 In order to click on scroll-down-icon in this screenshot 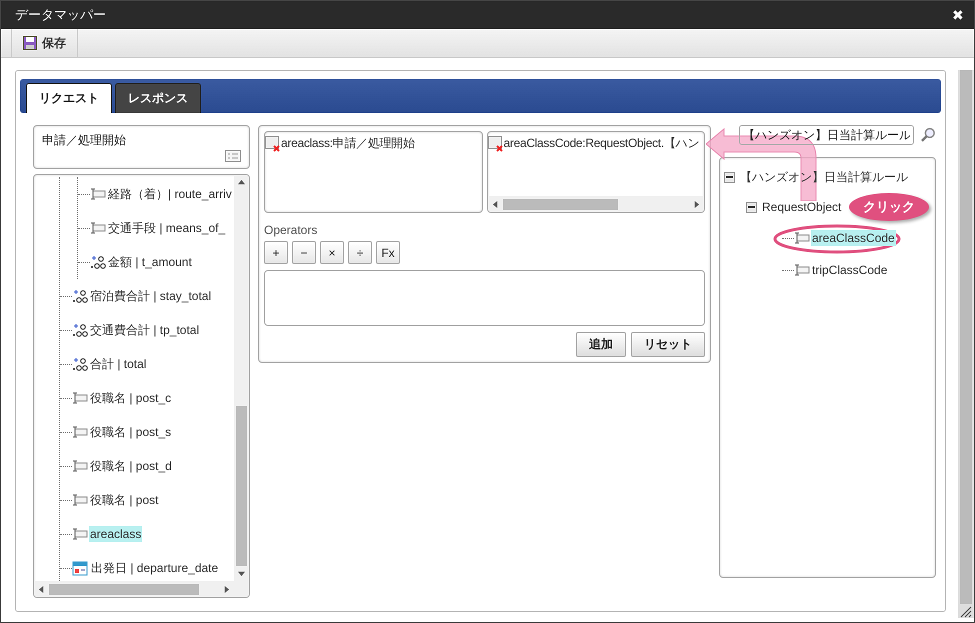, I will do `click(241, 573)`.